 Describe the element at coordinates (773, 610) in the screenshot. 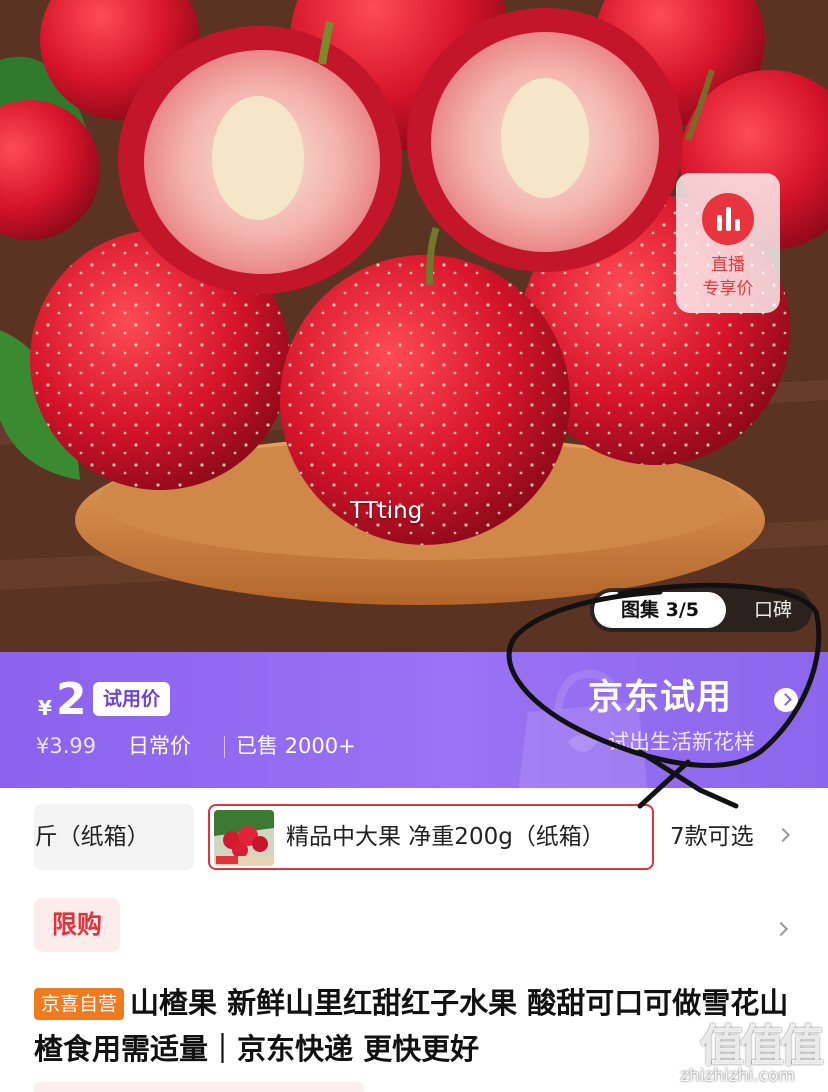

I see `reviews-tab: 口碑` at that location.